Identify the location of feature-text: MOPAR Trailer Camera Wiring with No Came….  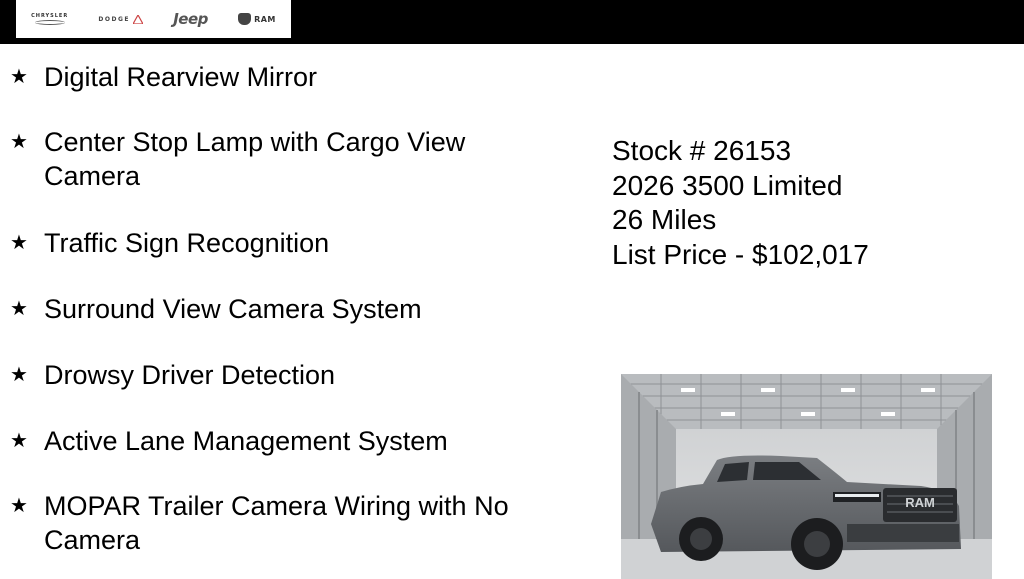
(276, 523).